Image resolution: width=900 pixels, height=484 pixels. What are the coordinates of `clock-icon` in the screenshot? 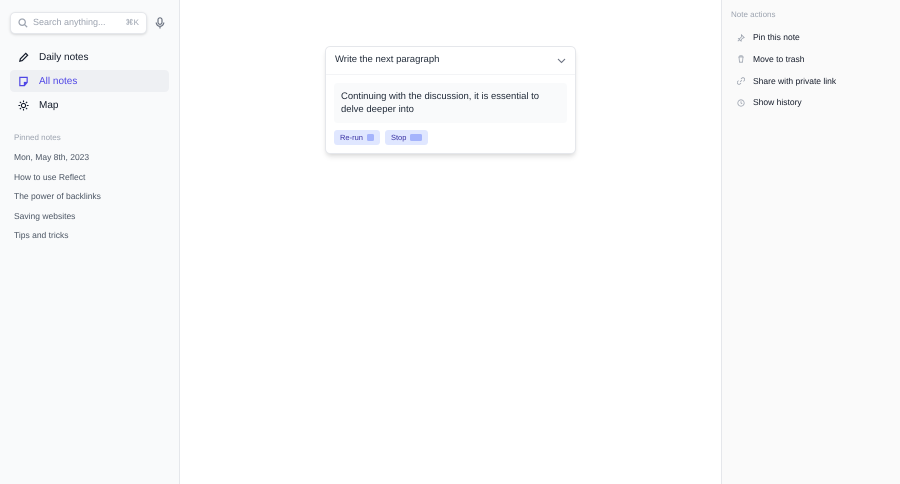 It's located at (741, 102).